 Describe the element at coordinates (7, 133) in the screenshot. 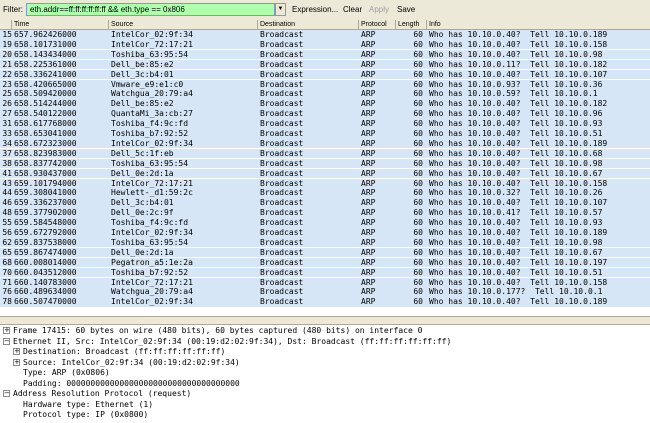

I see `packet-no: 33` at that location.